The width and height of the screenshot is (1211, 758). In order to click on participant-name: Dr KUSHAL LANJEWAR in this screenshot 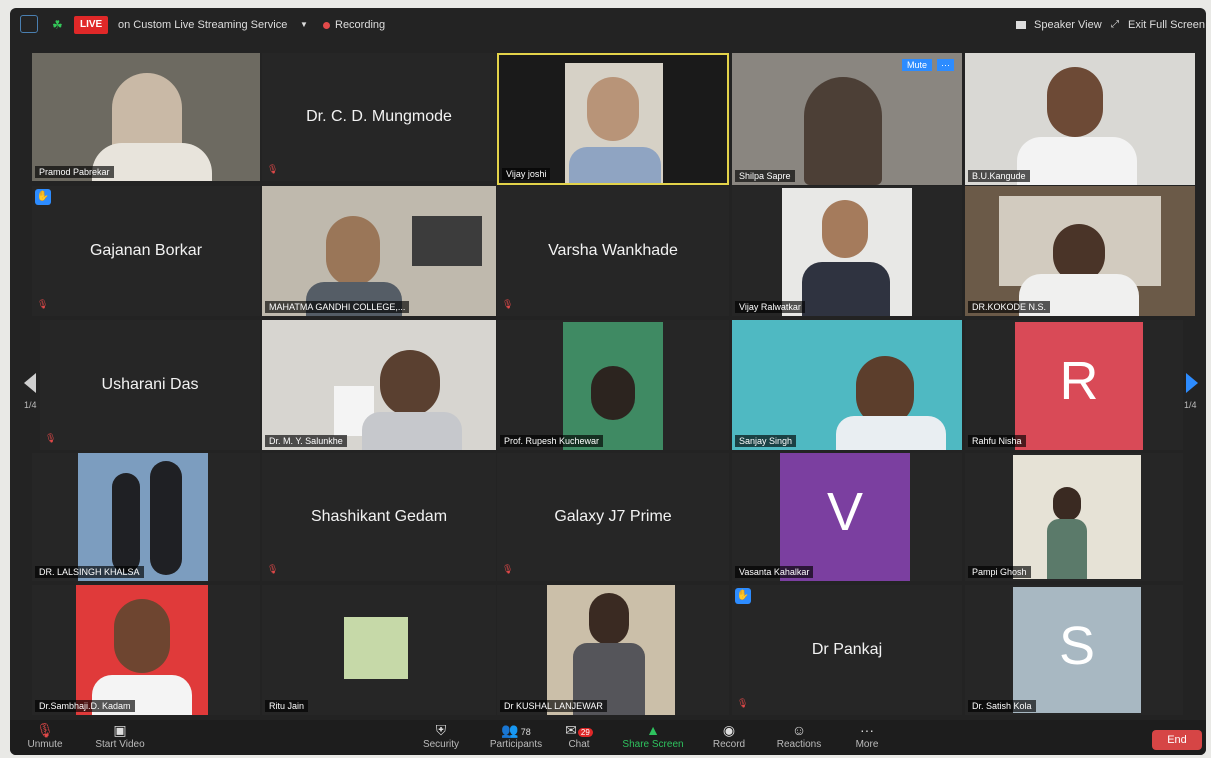, I will do `click(553, 706)`.